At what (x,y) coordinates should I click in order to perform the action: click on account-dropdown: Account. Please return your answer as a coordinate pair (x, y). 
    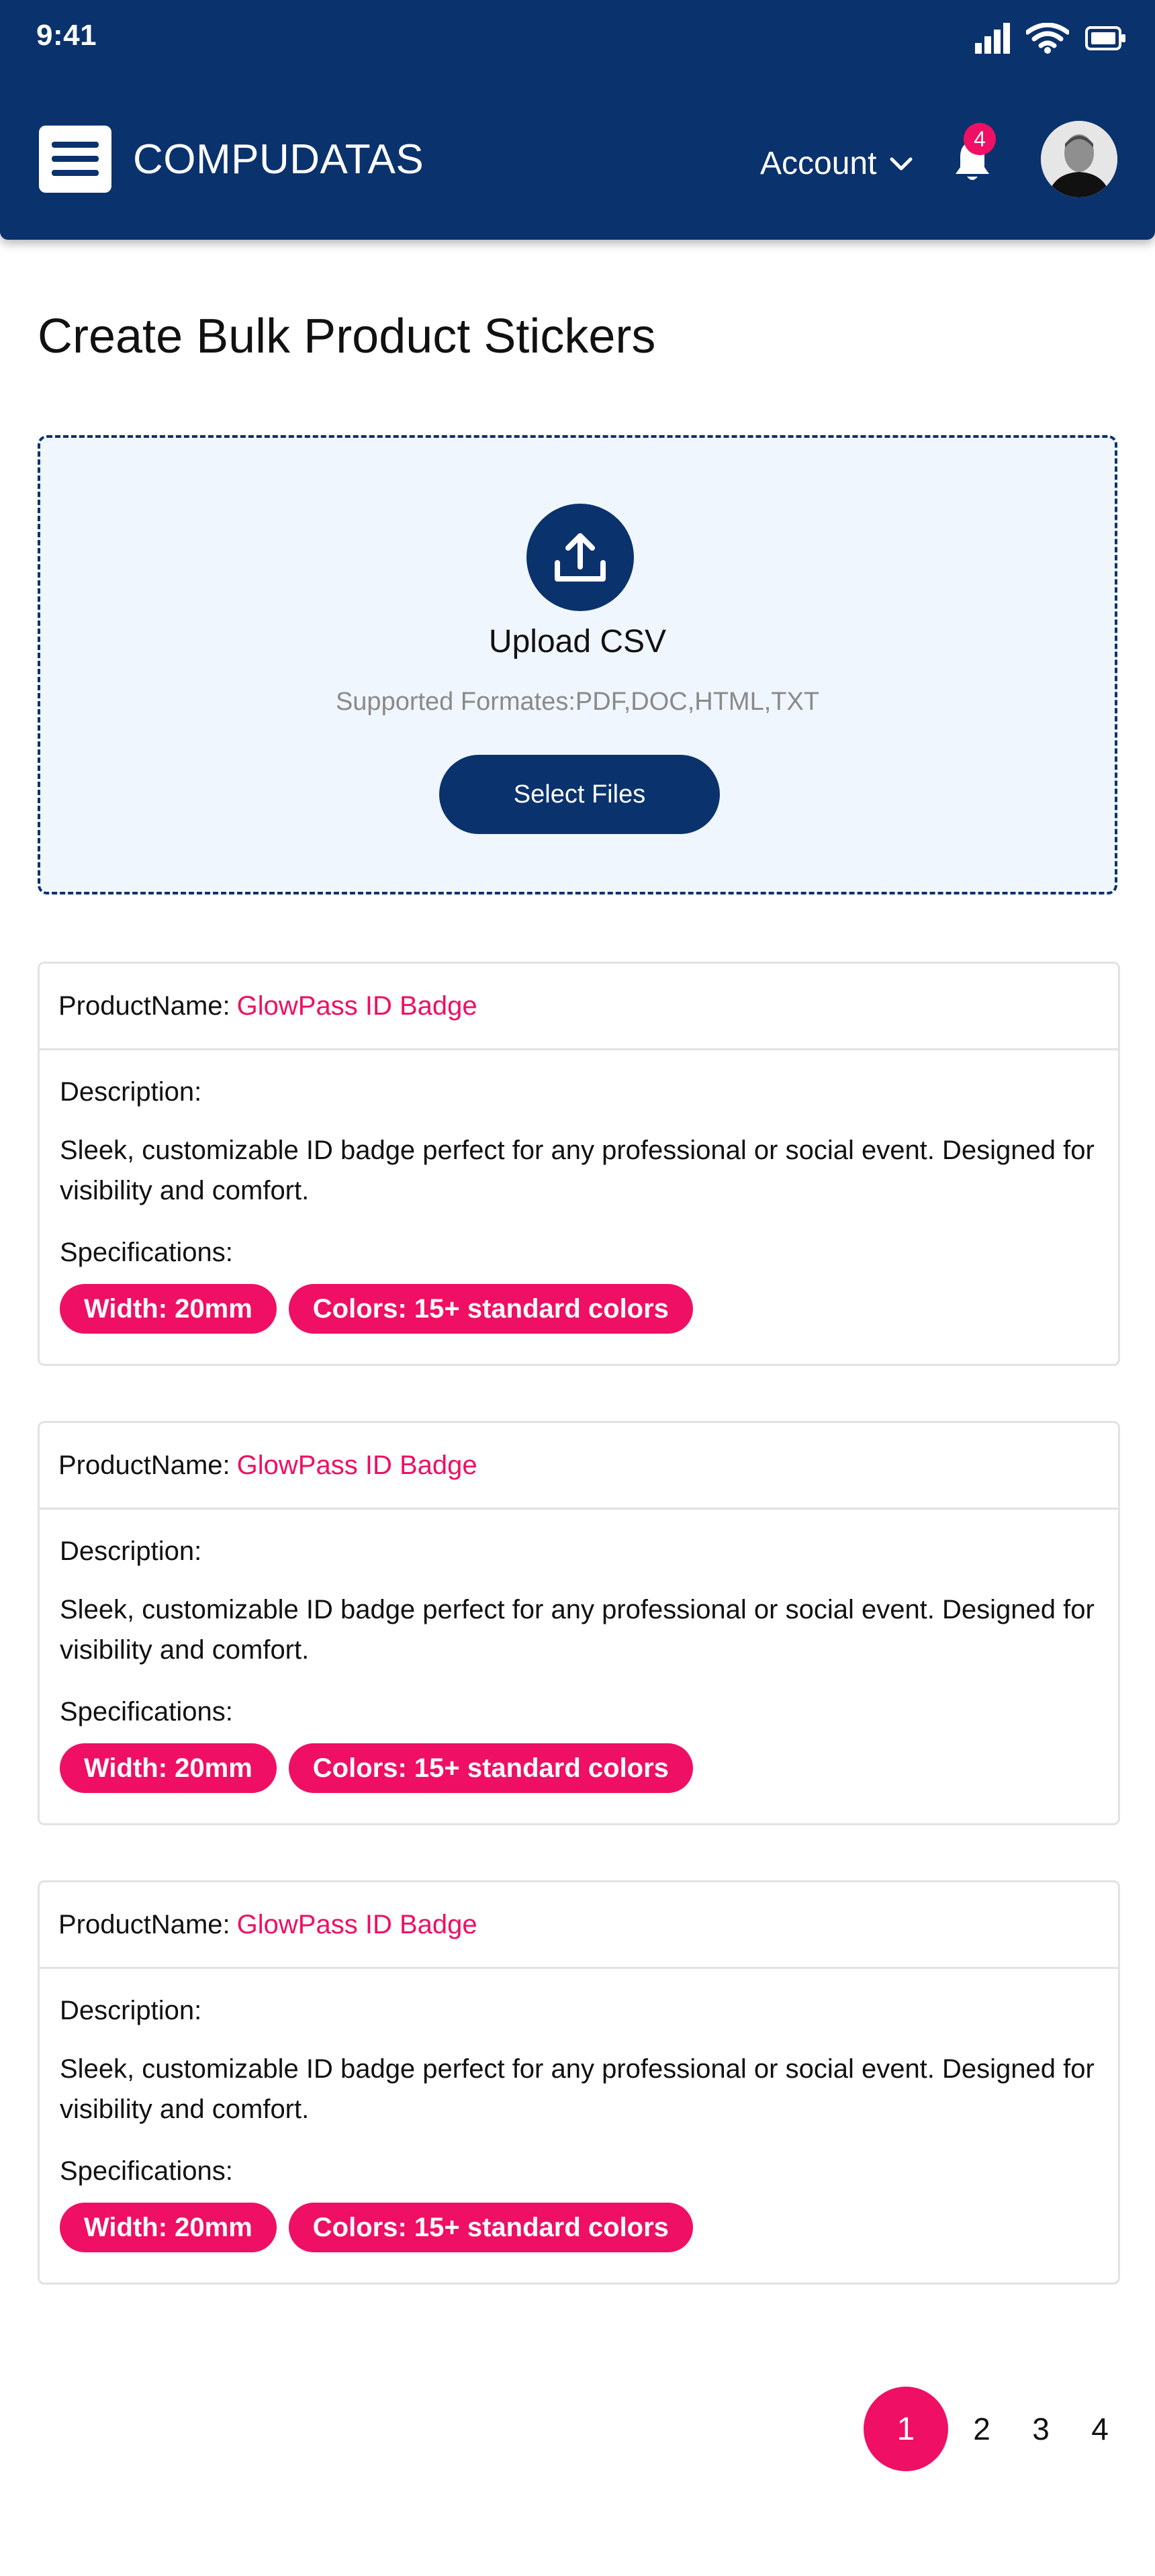
    Looking at the image, I should click on (836, 163).